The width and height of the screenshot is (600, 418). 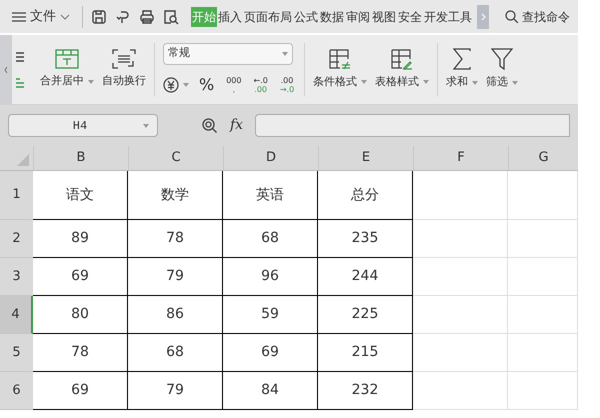 I want to click on table-cell: 数学, so click(x=175, y=195).